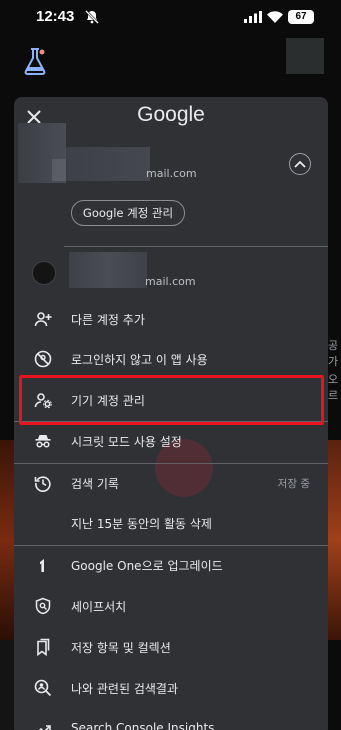 Image resolution: width=341 pixels, height=730 pixels. Describe the element at coordinates (171, 606) in the screenshot. I see `safesearch-item: 세이프서치` at that location.